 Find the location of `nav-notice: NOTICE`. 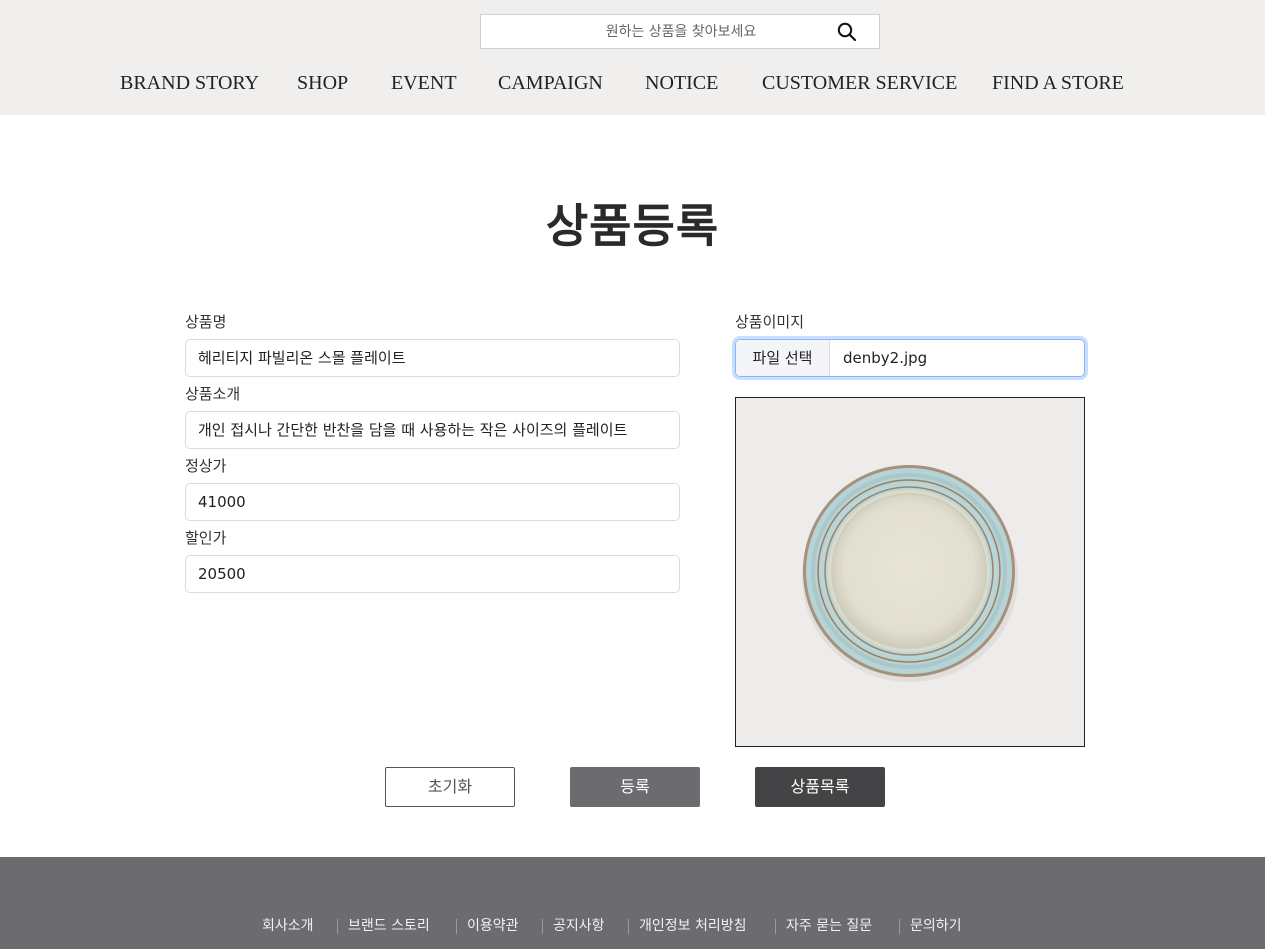

nav-notice: NOTICE is located at coordinates (681, 83).